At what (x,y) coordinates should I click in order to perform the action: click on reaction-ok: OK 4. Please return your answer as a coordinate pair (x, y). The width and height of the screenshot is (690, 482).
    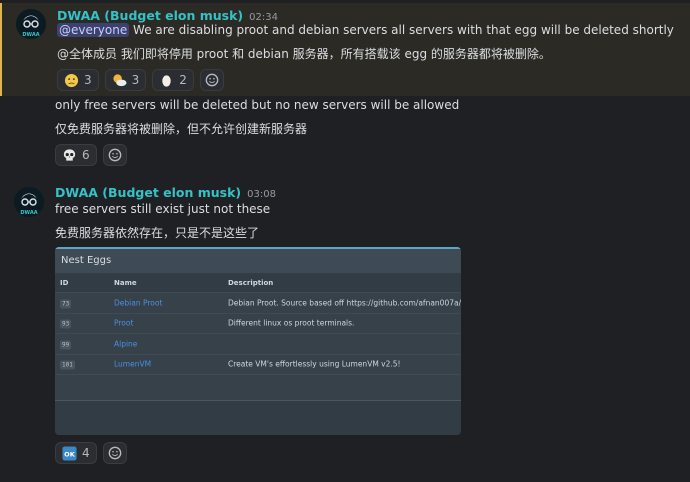
    Looking at the image, I should click on (76, 453).